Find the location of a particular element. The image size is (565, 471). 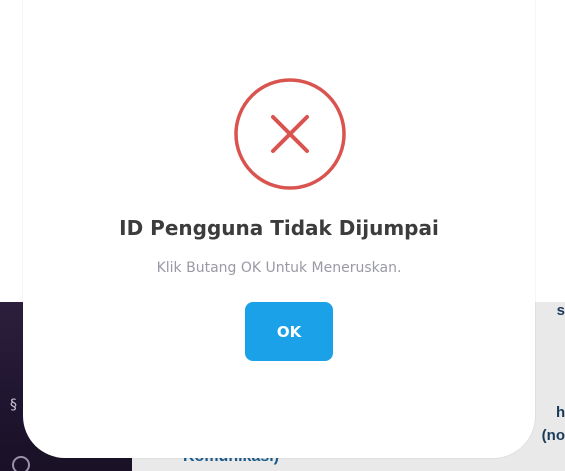

partial-logo-icon is located at coordinates (21, 463).